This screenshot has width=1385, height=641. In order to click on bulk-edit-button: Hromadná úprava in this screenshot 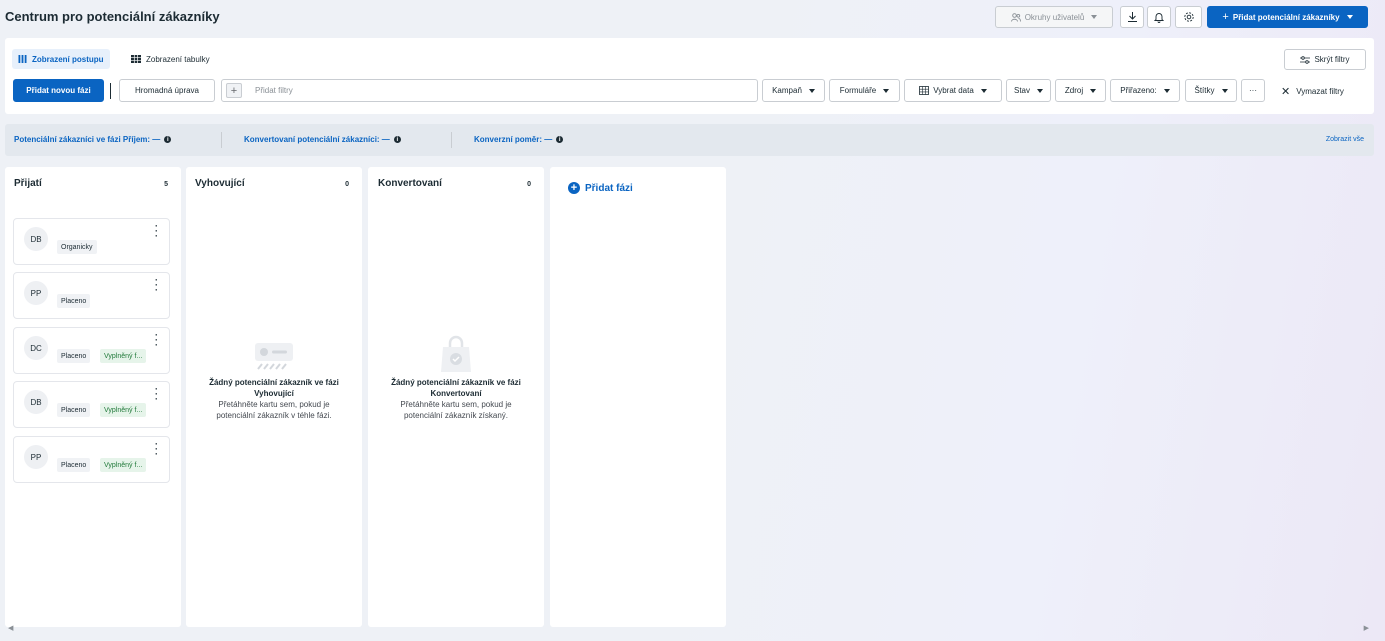, I will do `click(167, 90)`.